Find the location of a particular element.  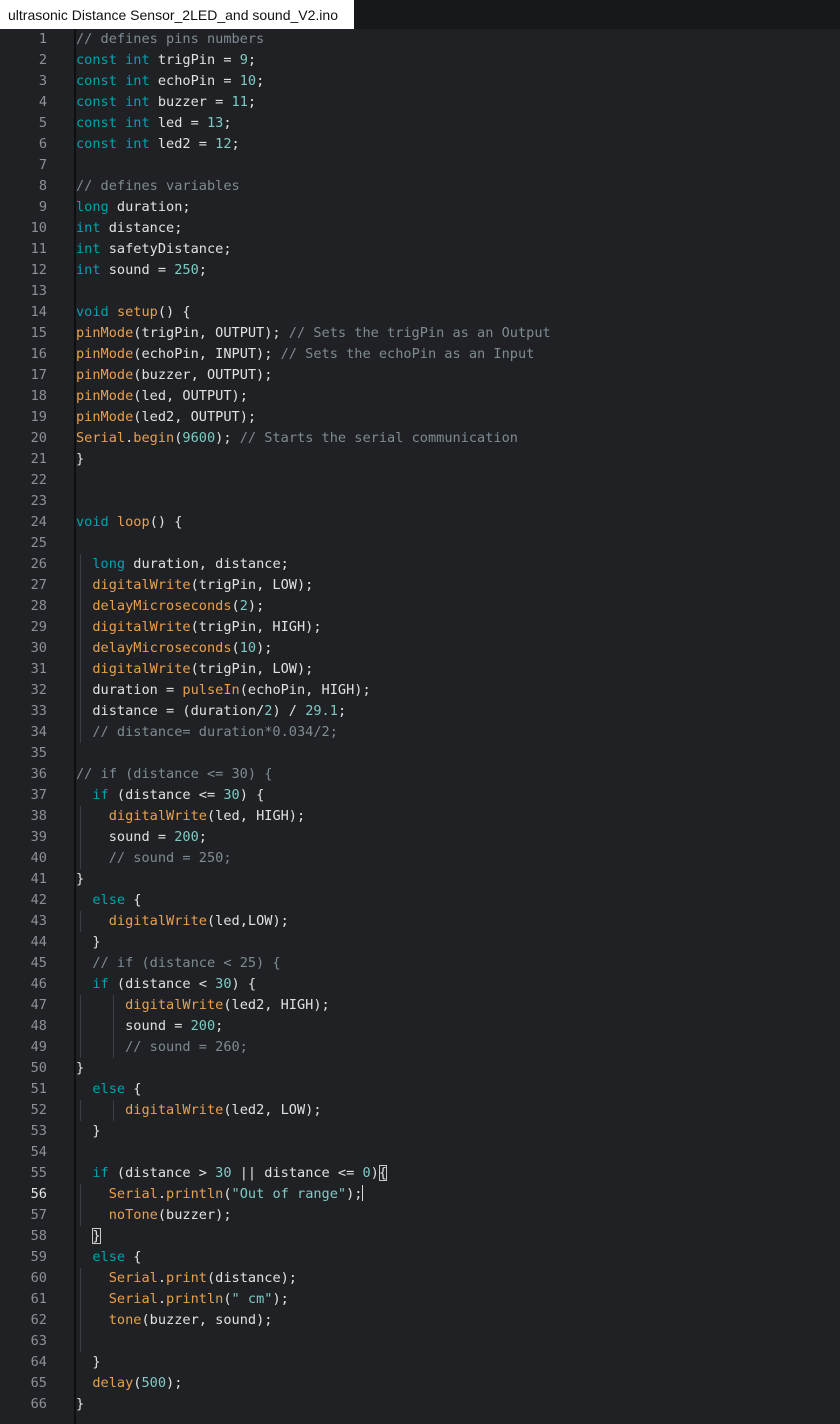

code-line: 21} is located at coordinates (420, 459).